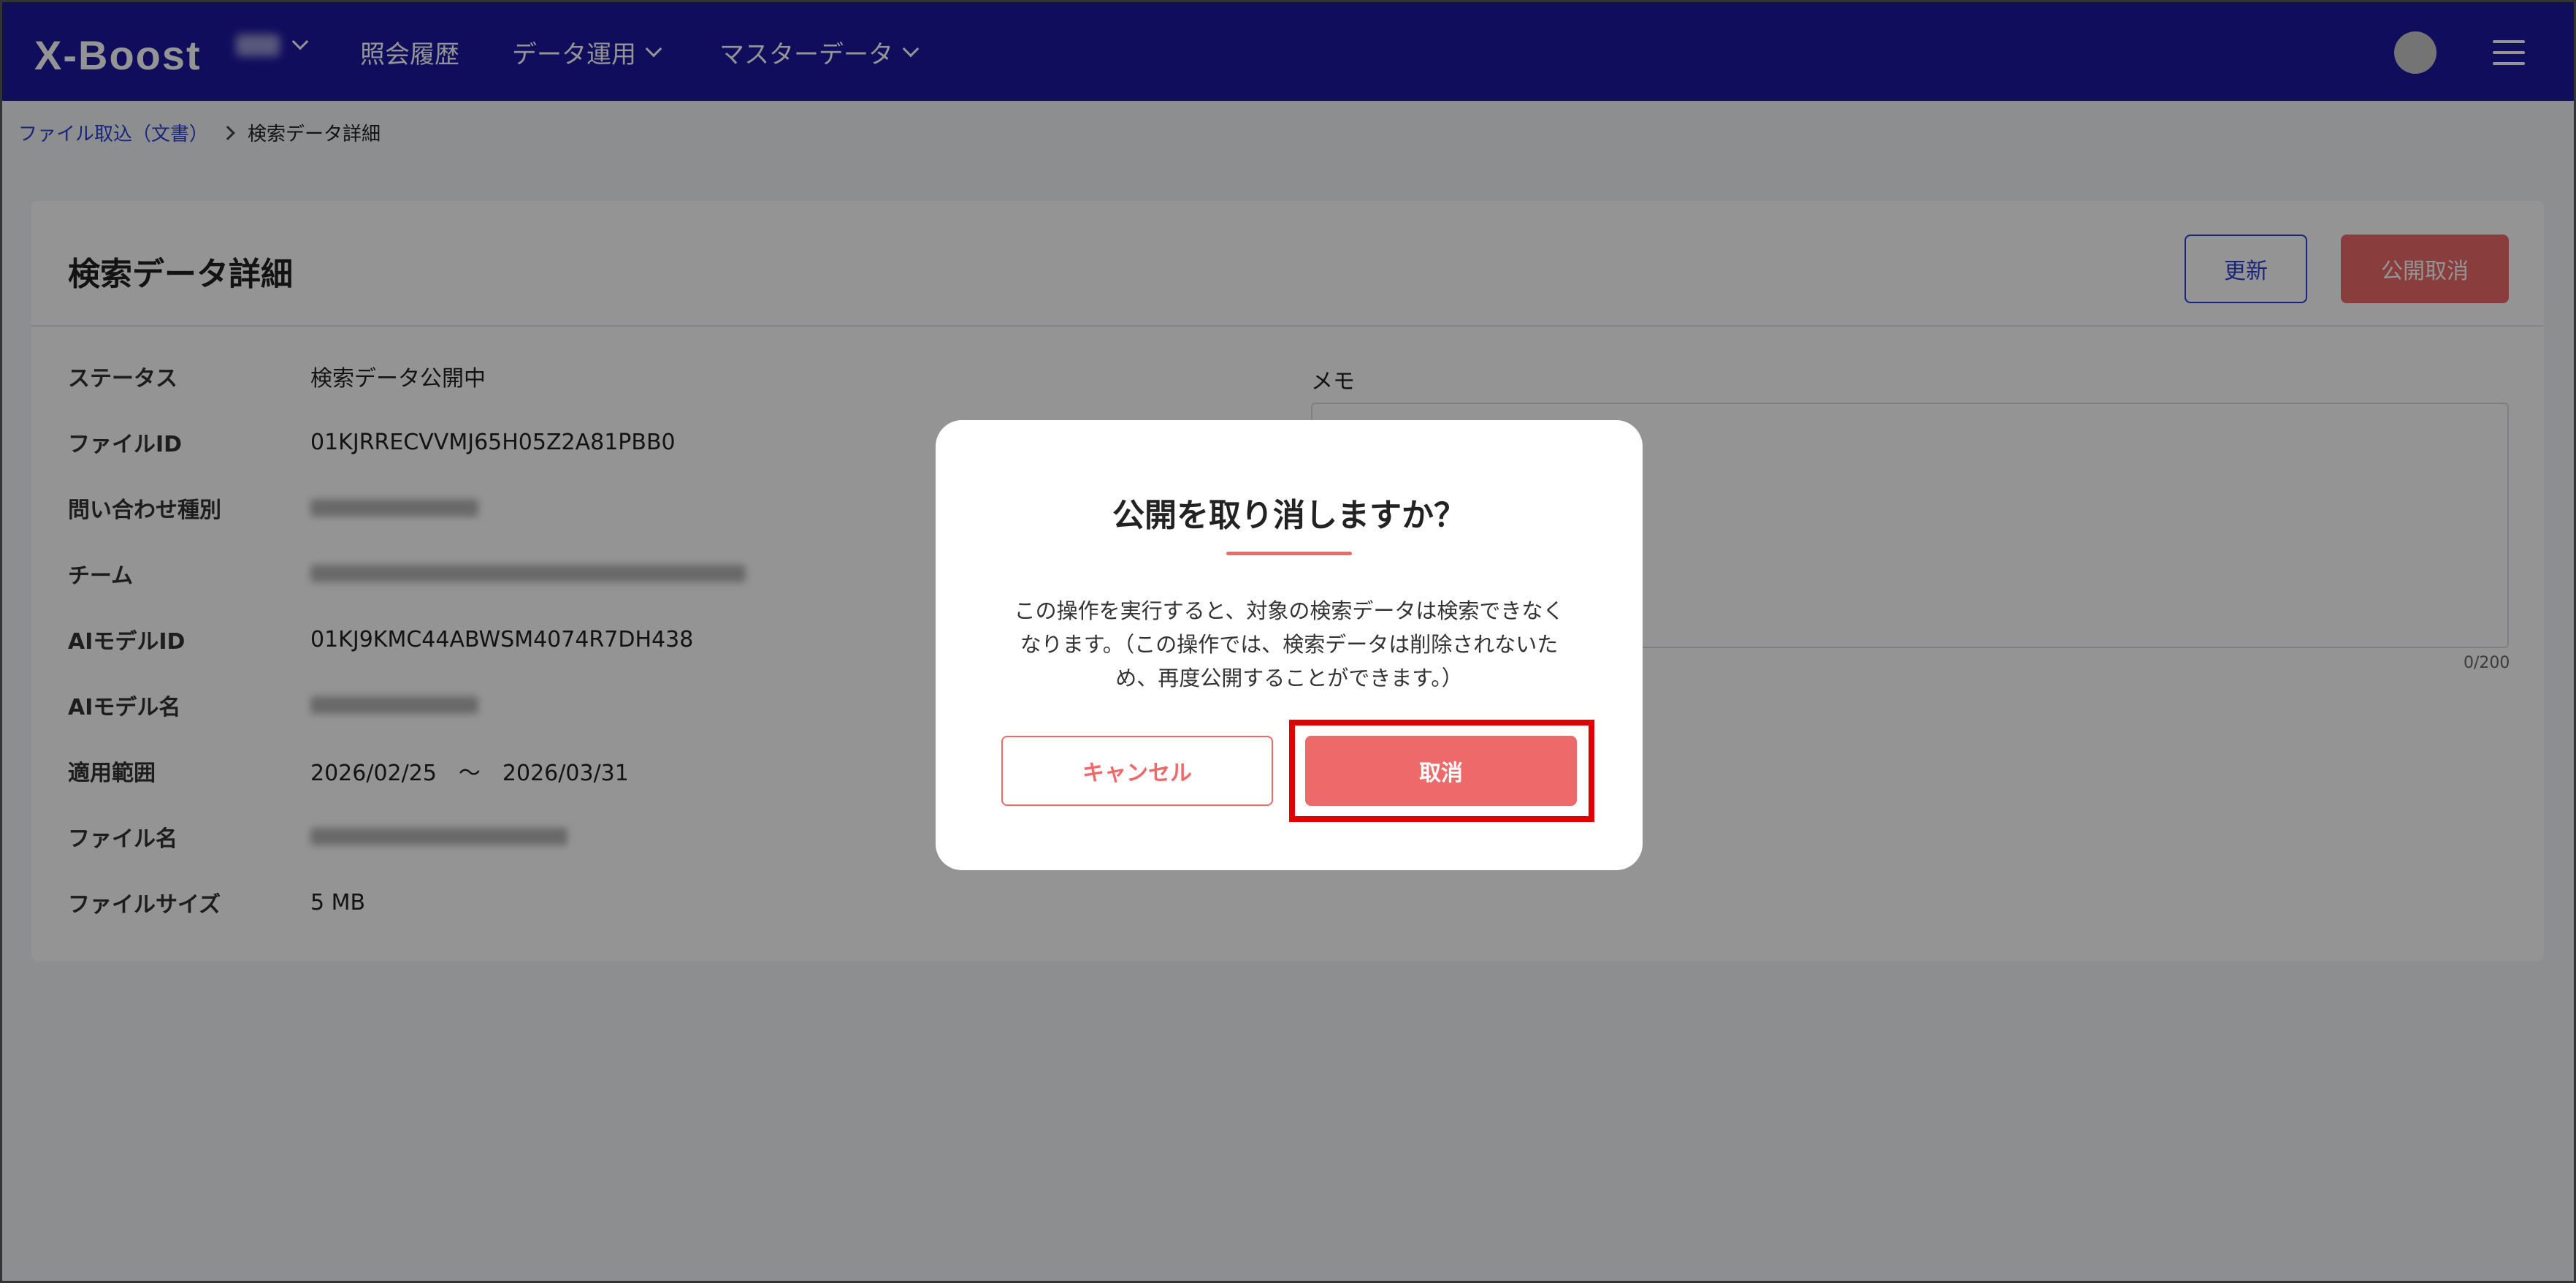  Describe the element at coordinates (1289, 515) in the screenshot. I see `dialog-title: 公開を取り消しますか？` at that location.